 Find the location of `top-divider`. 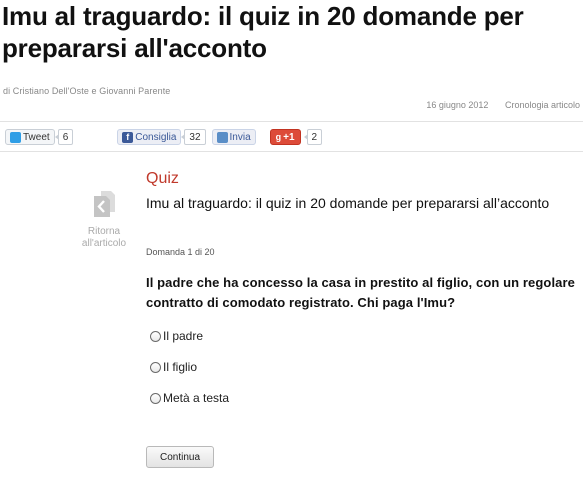

top-divider is located at coordinates (291, 121).